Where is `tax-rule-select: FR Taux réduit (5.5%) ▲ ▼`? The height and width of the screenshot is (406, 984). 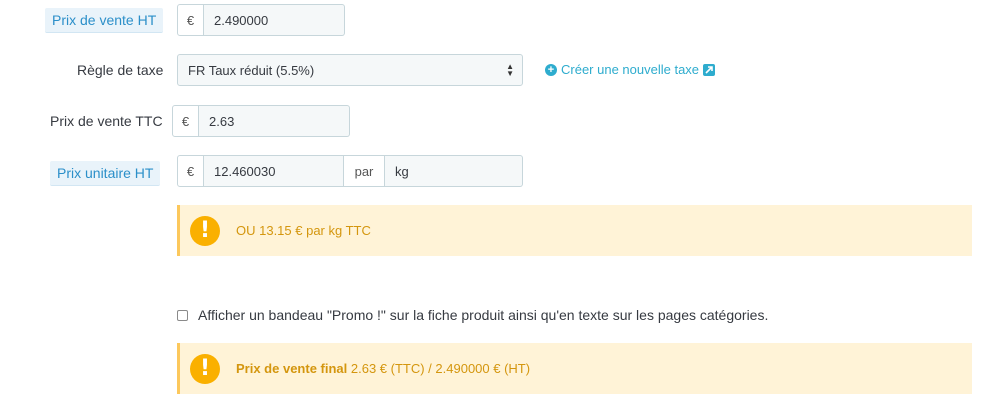
tax-rule-select: FR Taux réduit (5.5%) ▲ ▼ is located at coordinates (350, 70).